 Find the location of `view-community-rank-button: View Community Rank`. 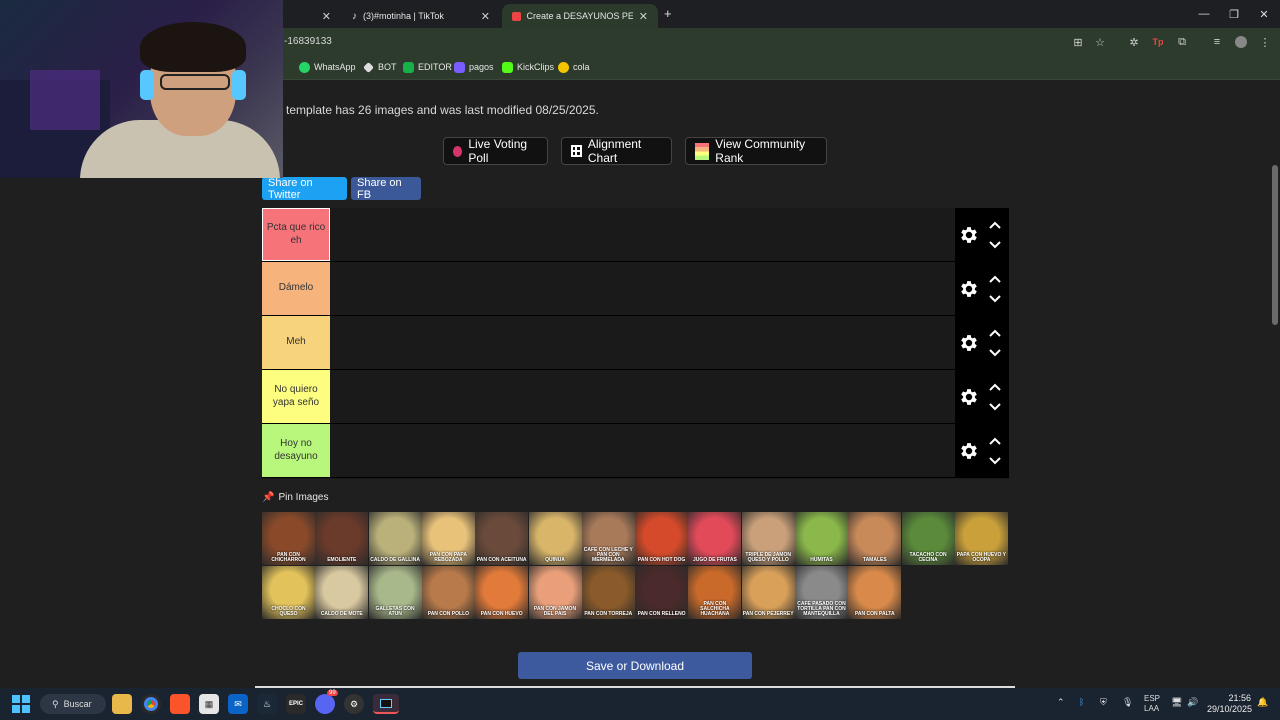

view-community-rank-button: View Community Rank is located at coordinates (756, 151).